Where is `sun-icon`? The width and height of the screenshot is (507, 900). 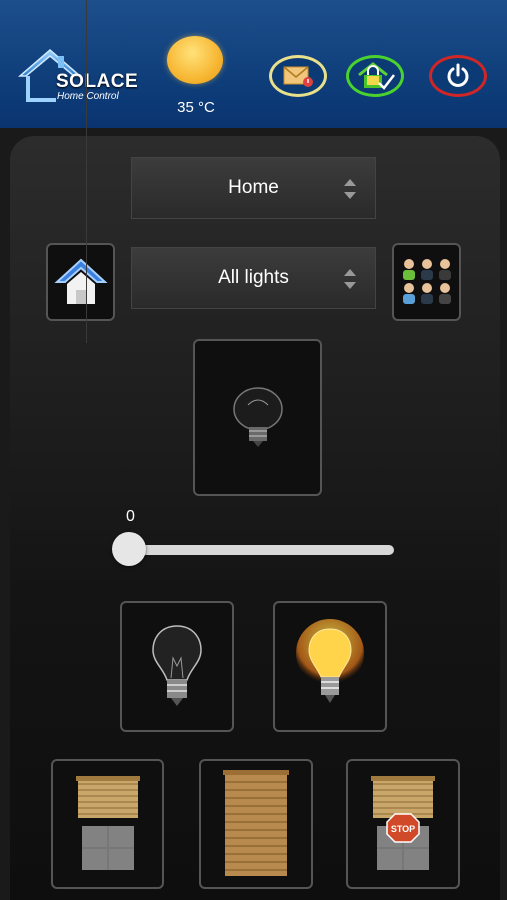 sun-icon is located at coordinates (195, 60).